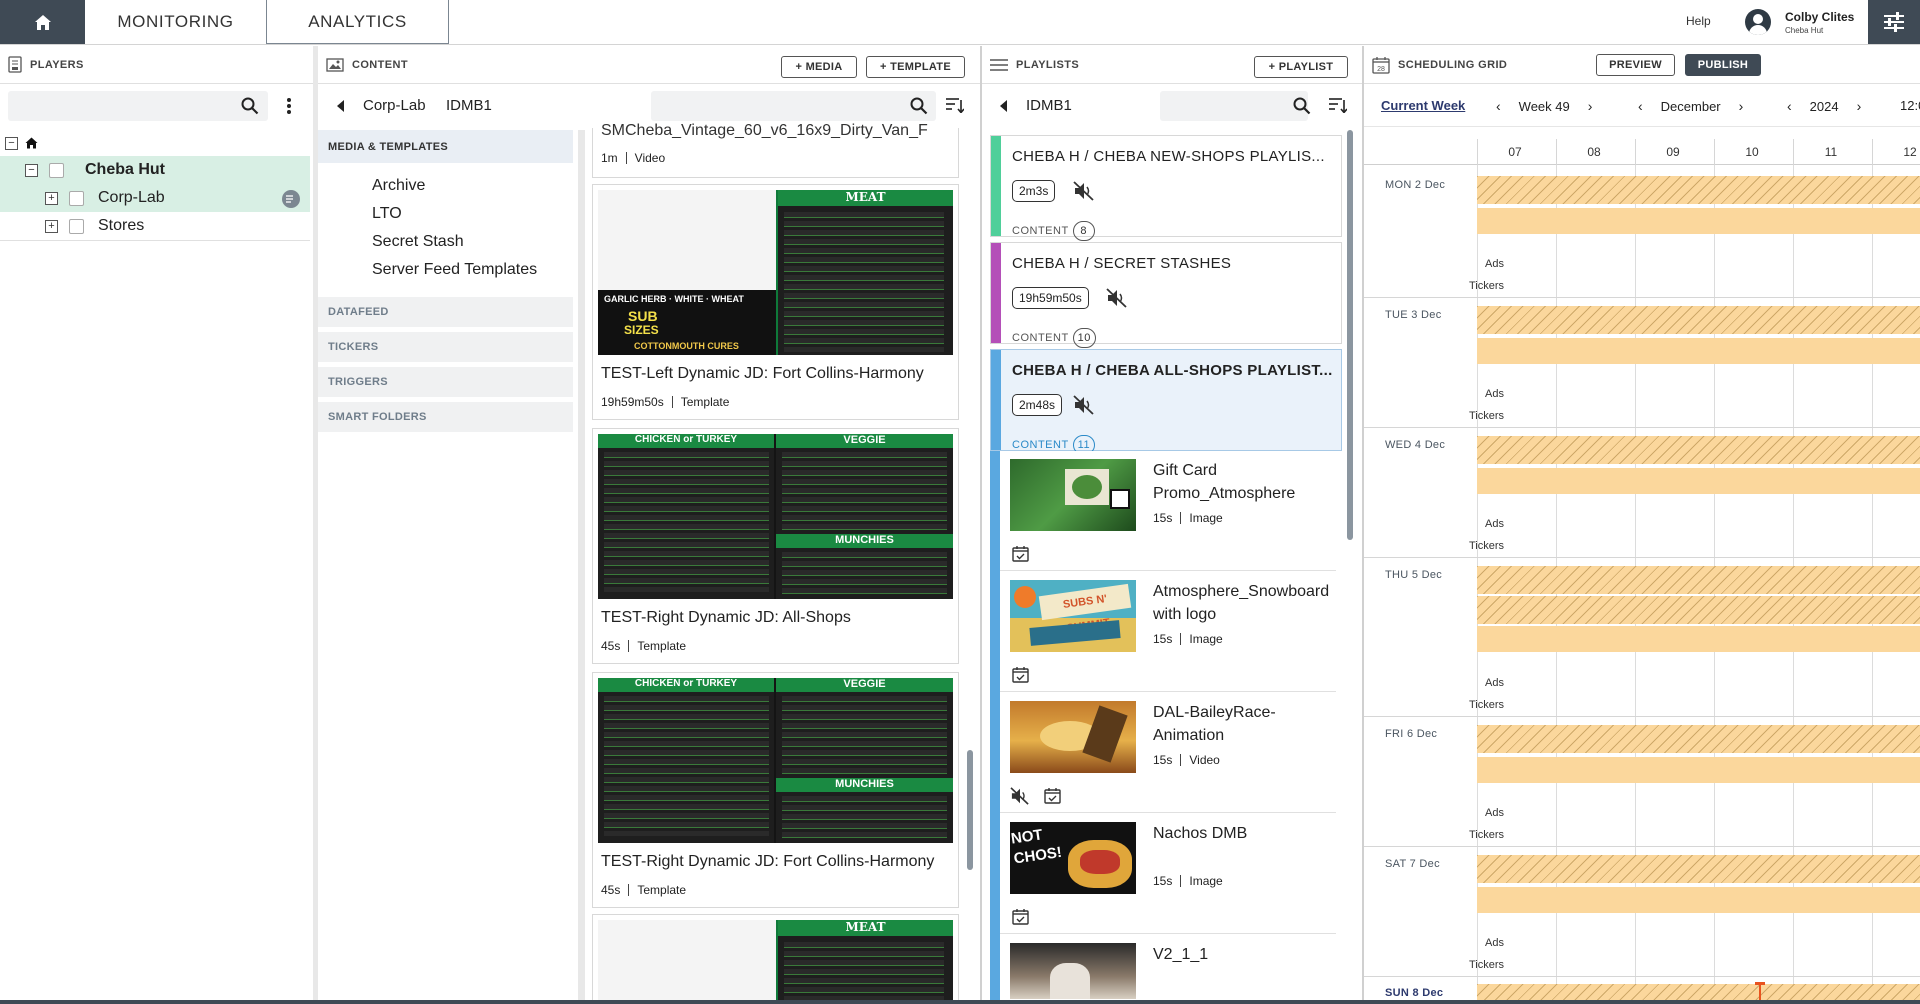 This screenshot has height=1004, width=1920. Describe the element at coordinates (445, 347) in the screenshot. I see `section-tickers: TICKERS` at that location.